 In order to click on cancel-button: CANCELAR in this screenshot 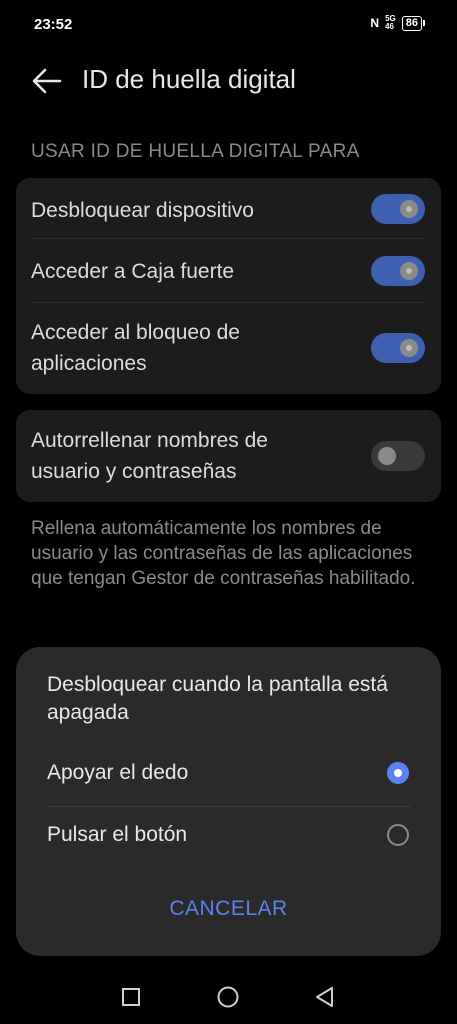, I will do `click(228, 909)`.